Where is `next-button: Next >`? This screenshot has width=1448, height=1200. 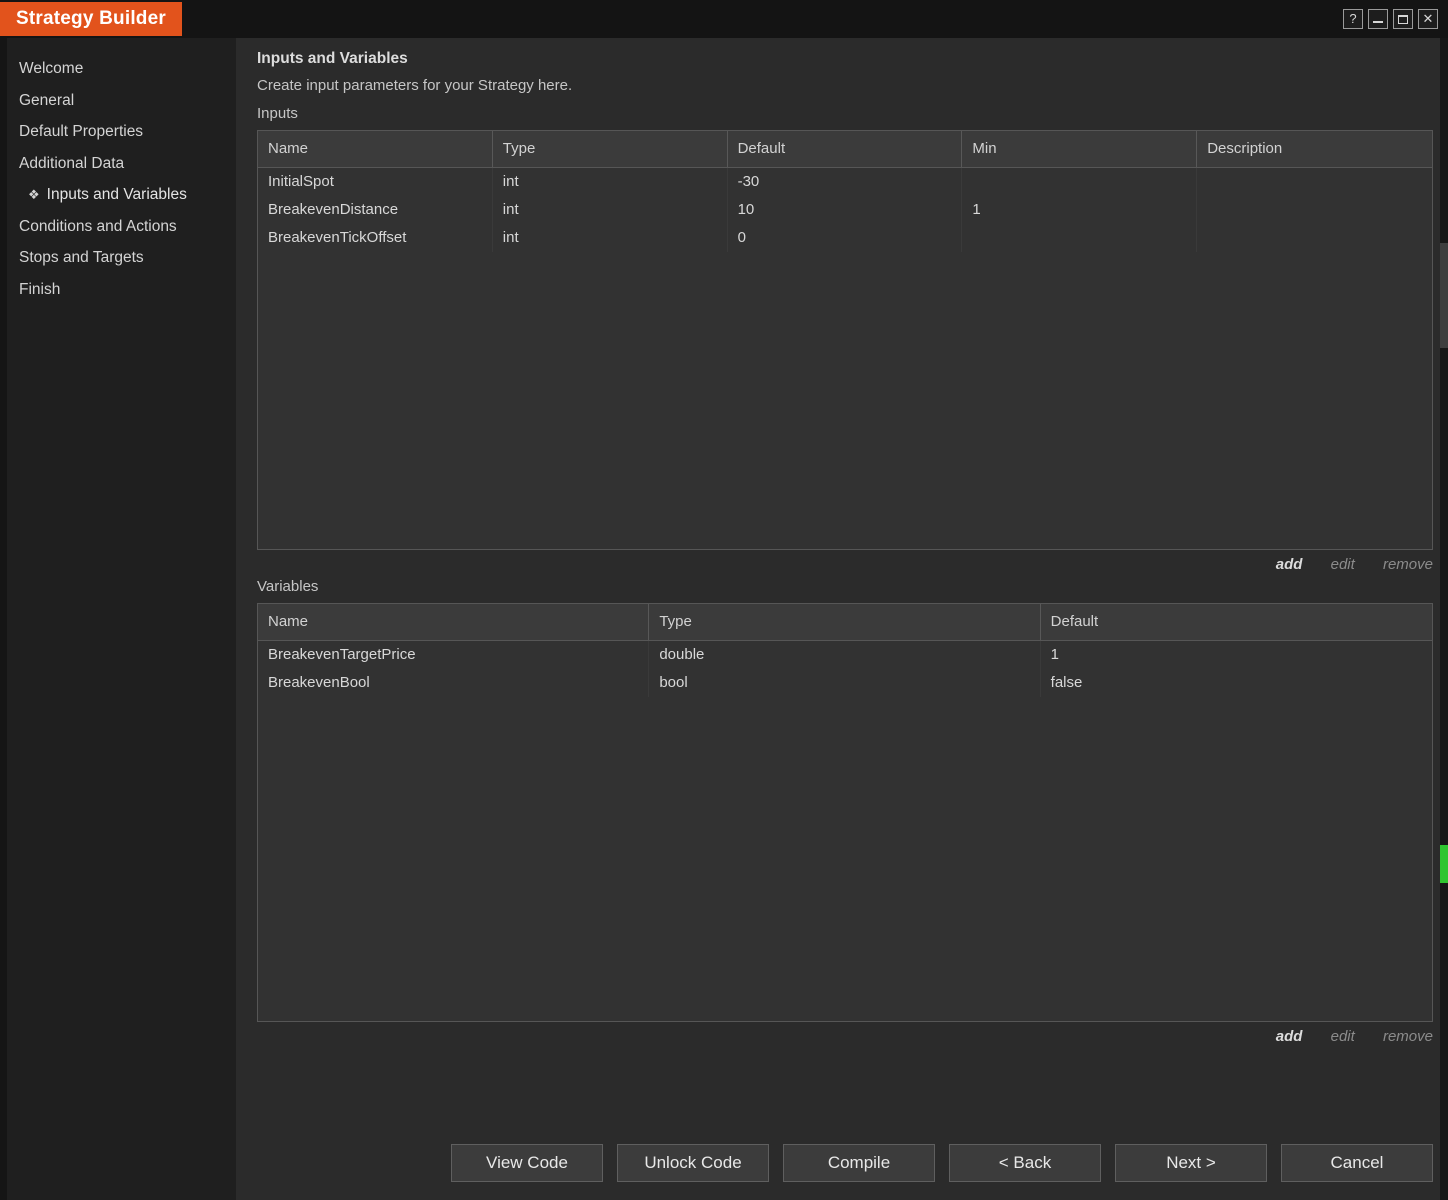 next-button: Next > is located at coordinates (1191, 1163).